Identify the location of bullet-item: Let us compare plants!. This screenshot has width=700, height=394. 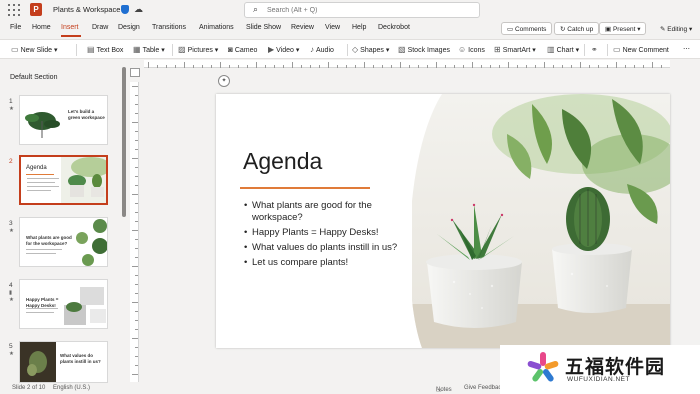
(330, 263).